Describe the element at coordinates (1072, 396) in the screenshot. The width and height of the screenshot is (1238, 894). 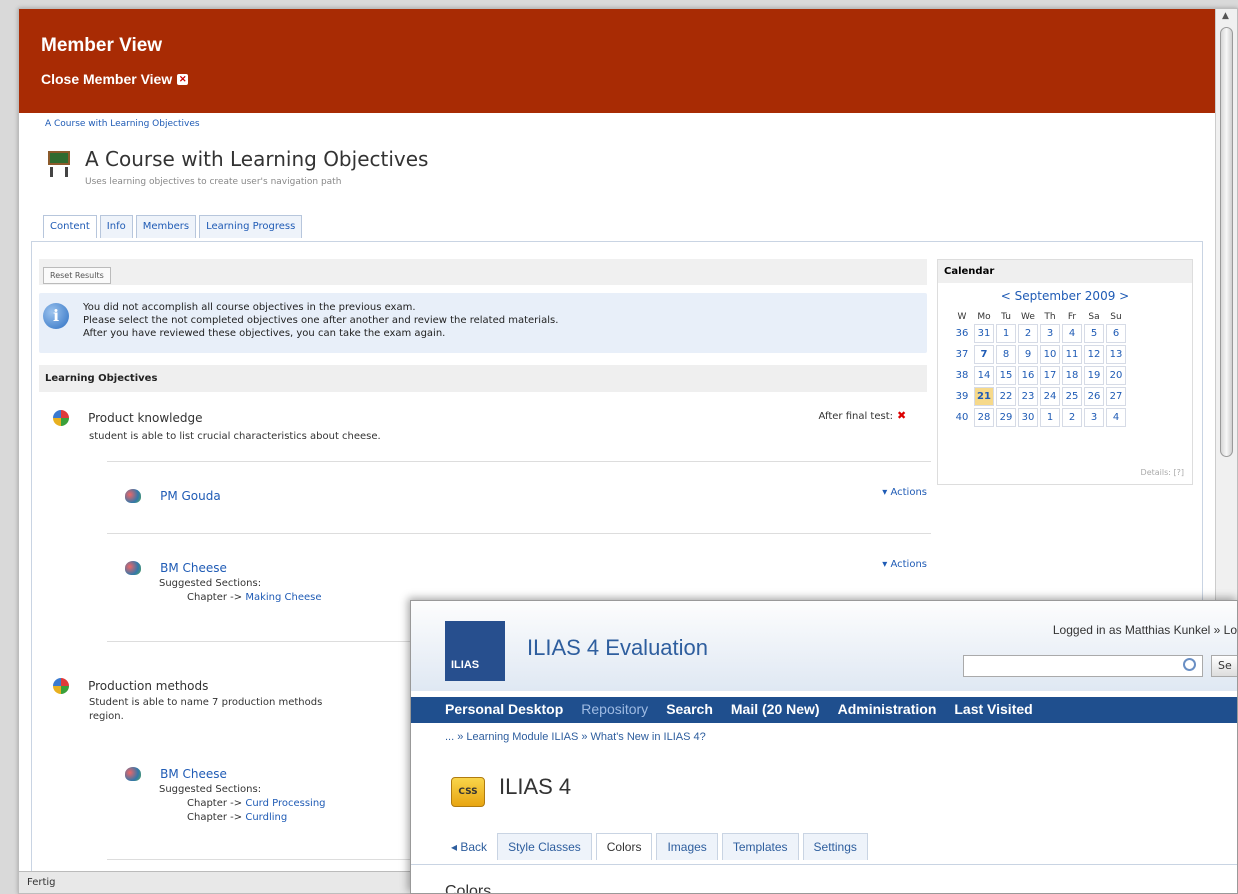
I see `calendar-day: 25` at that location.